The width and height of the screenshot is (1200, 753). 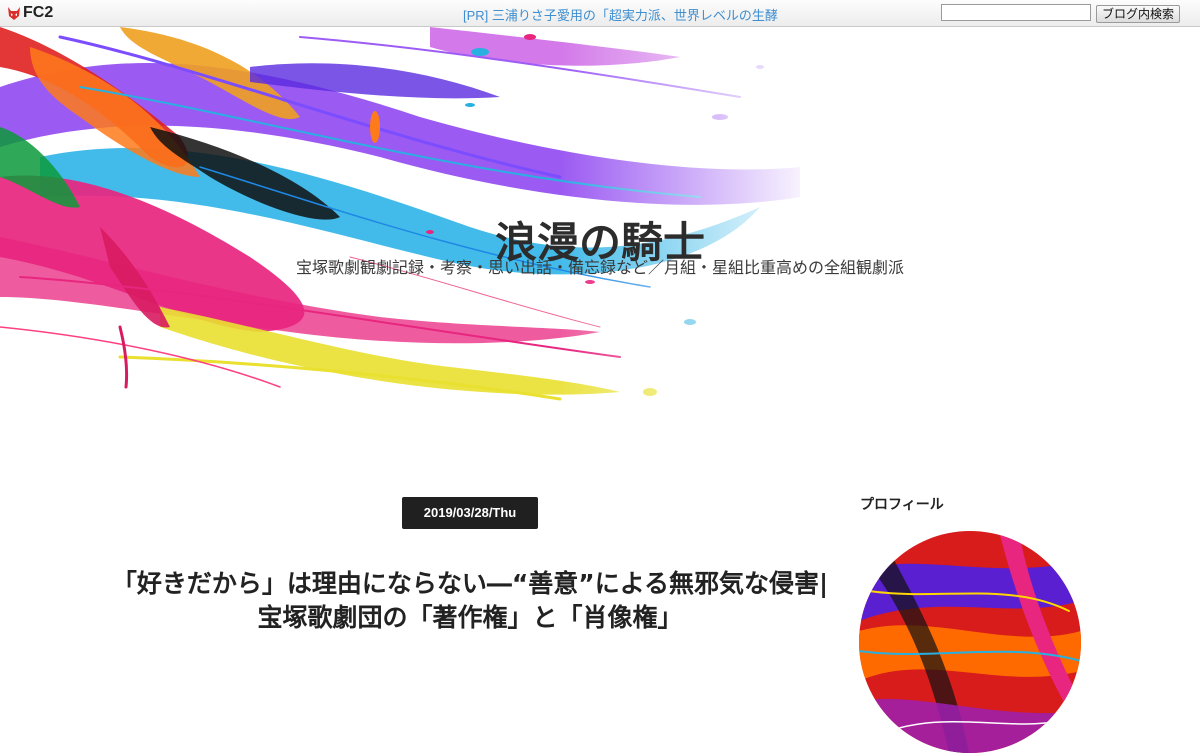 I want to click on fc2-brand-text: FC2, so click(x=38, y=12).